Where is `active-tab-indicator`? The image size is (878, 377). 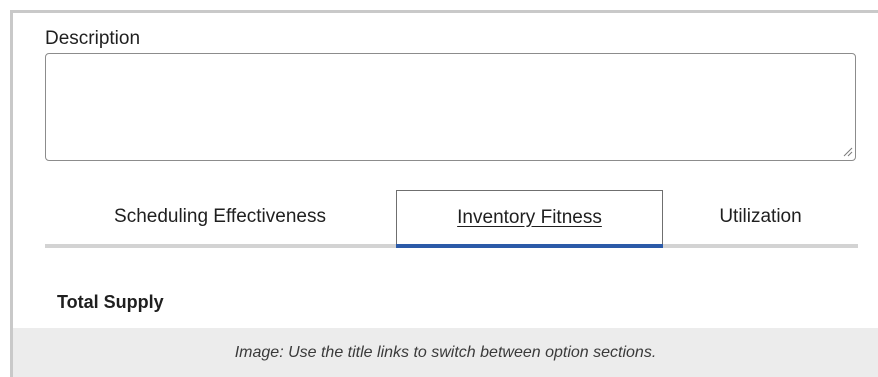
active-tab-indicator is located at coordinates (529, 246).